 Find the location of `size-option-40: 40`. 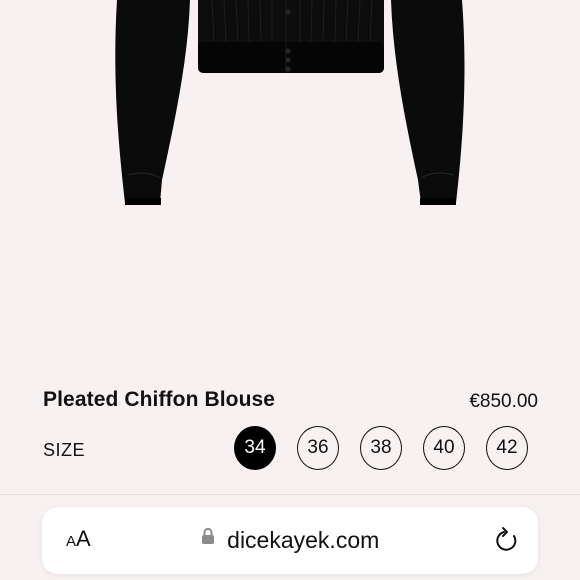

size-option-40: 40 is located at coordinates (444, 448).